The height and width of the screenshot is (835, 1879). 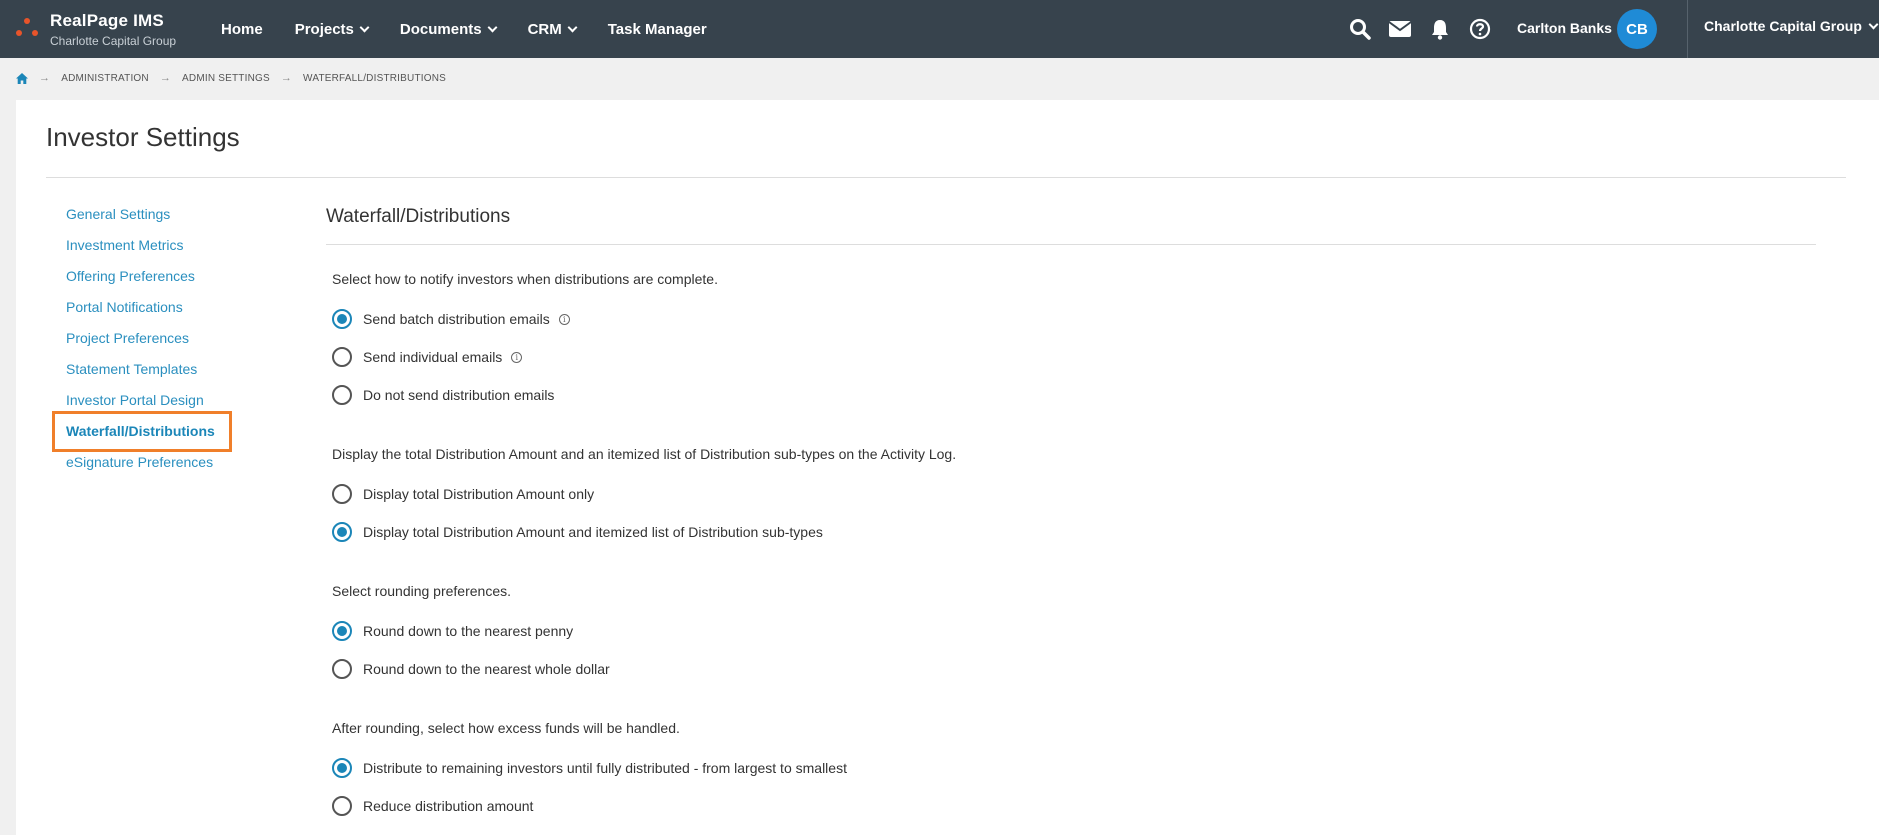 I want to click on org-switcher: Charlotte Capital Group, so click(x=1791, y=26).